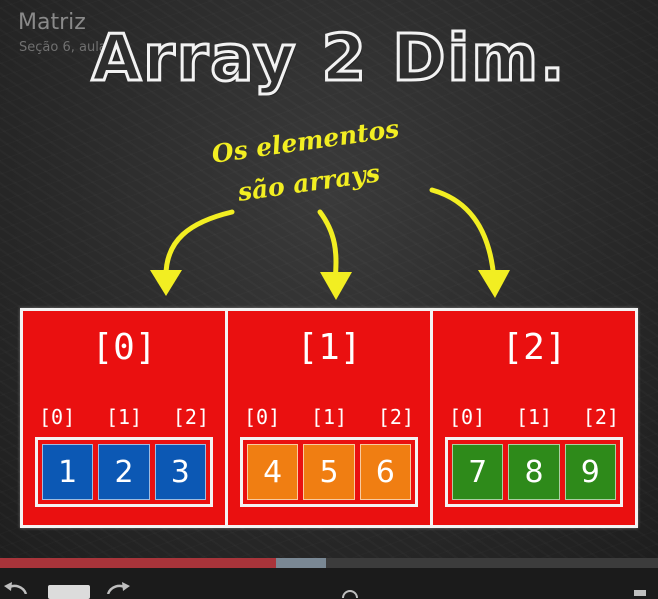  What do you see at coordinates (329, 583) in the screenshot?
I see `player-controls` at bounding box center [329, 583].